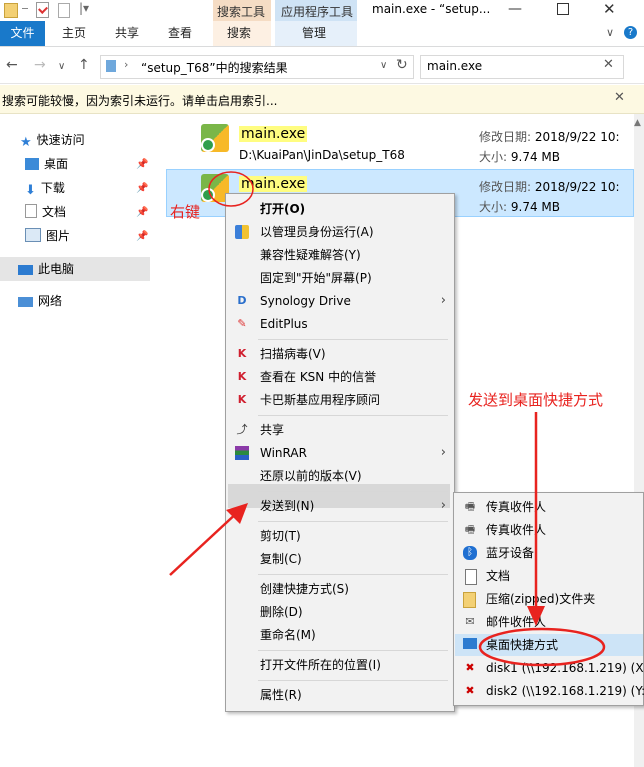  I want to click on desktop-arrow-head, so click(536, 616).